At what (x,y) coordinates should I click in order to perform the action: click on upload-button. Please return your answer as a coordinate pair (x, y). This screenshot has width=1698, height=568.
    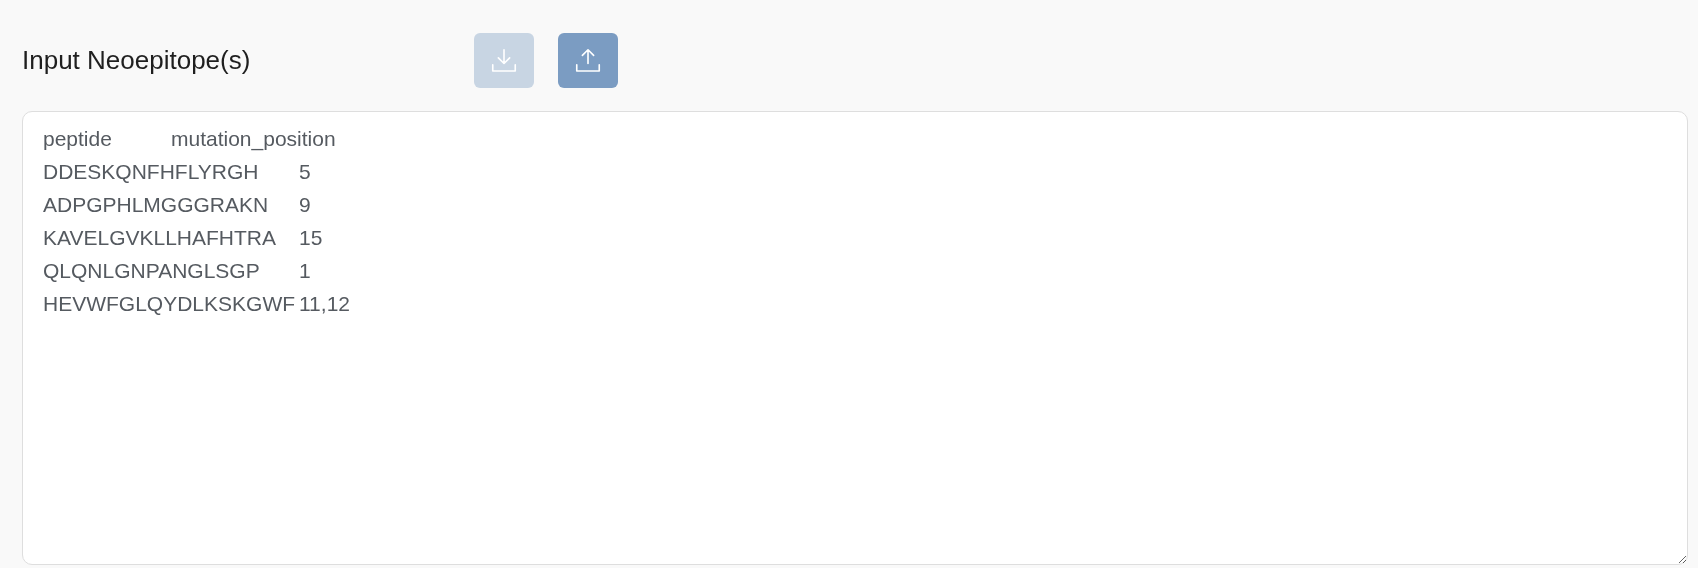
    Looking at the image, I should click on (588, 60).